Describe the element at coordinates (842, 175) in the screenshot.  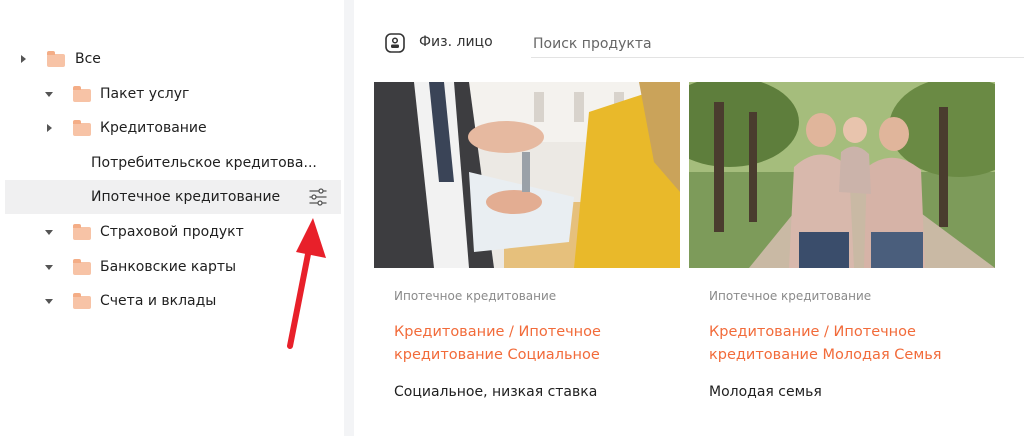
I see `card-image-young-family` at that location.